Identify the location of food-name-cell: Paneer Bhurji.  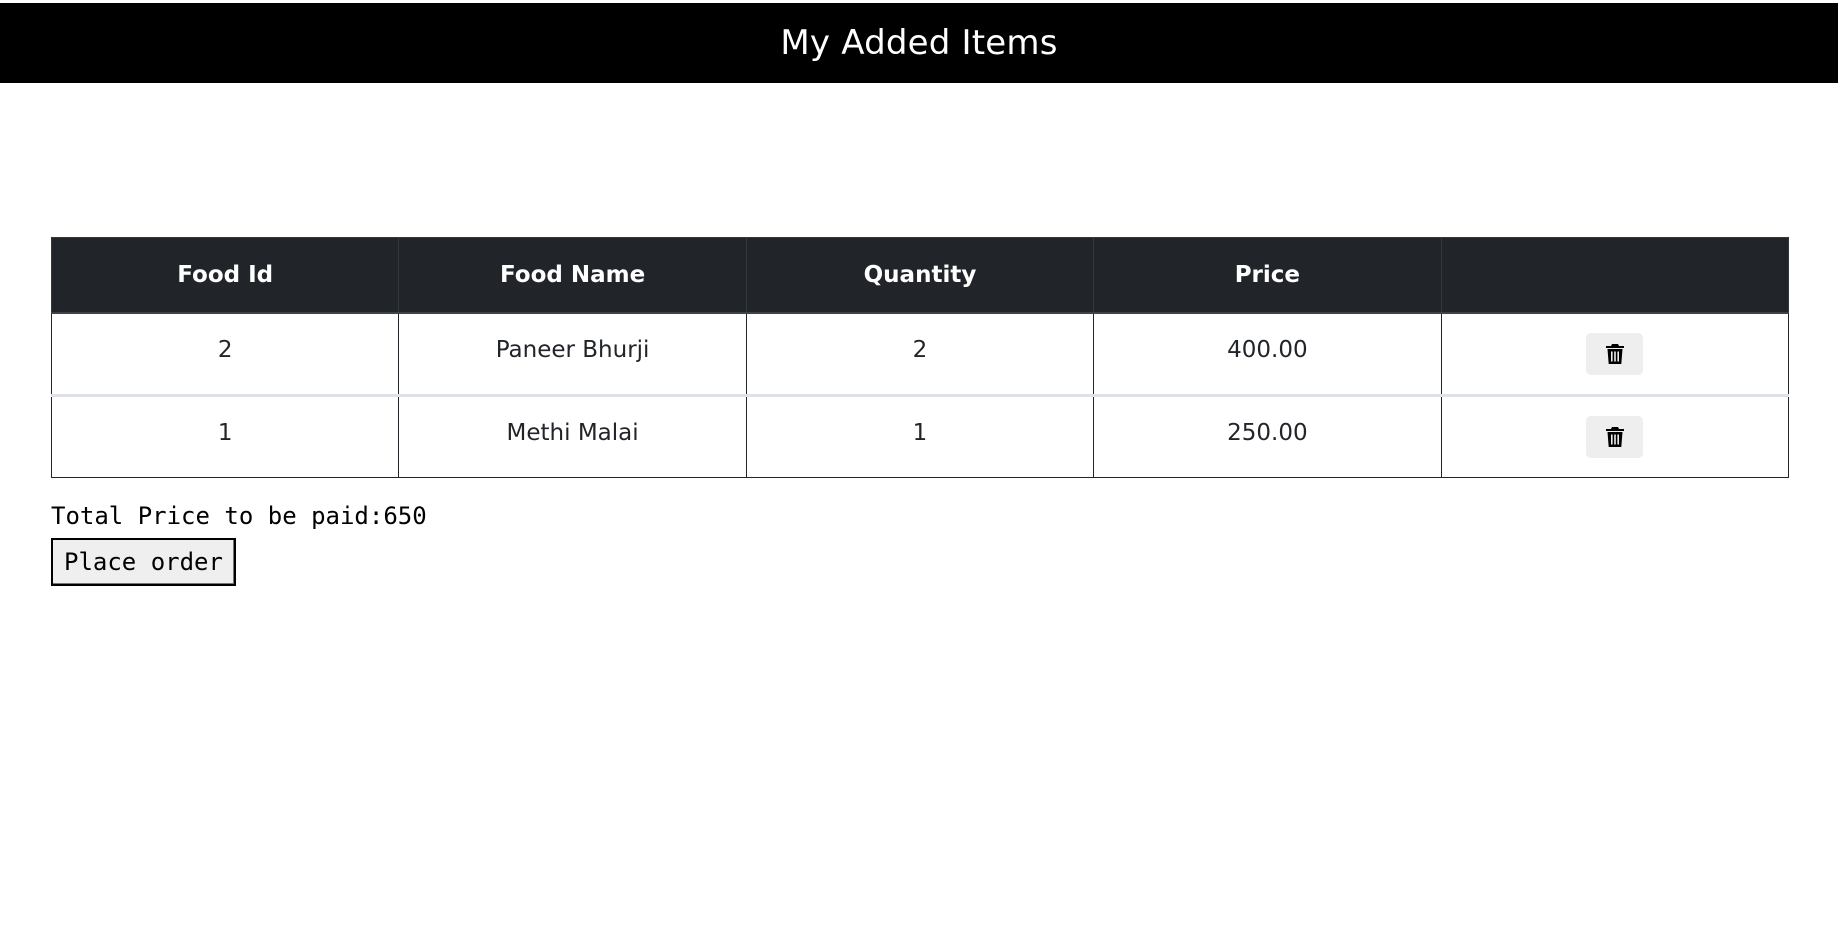
(572, 355).